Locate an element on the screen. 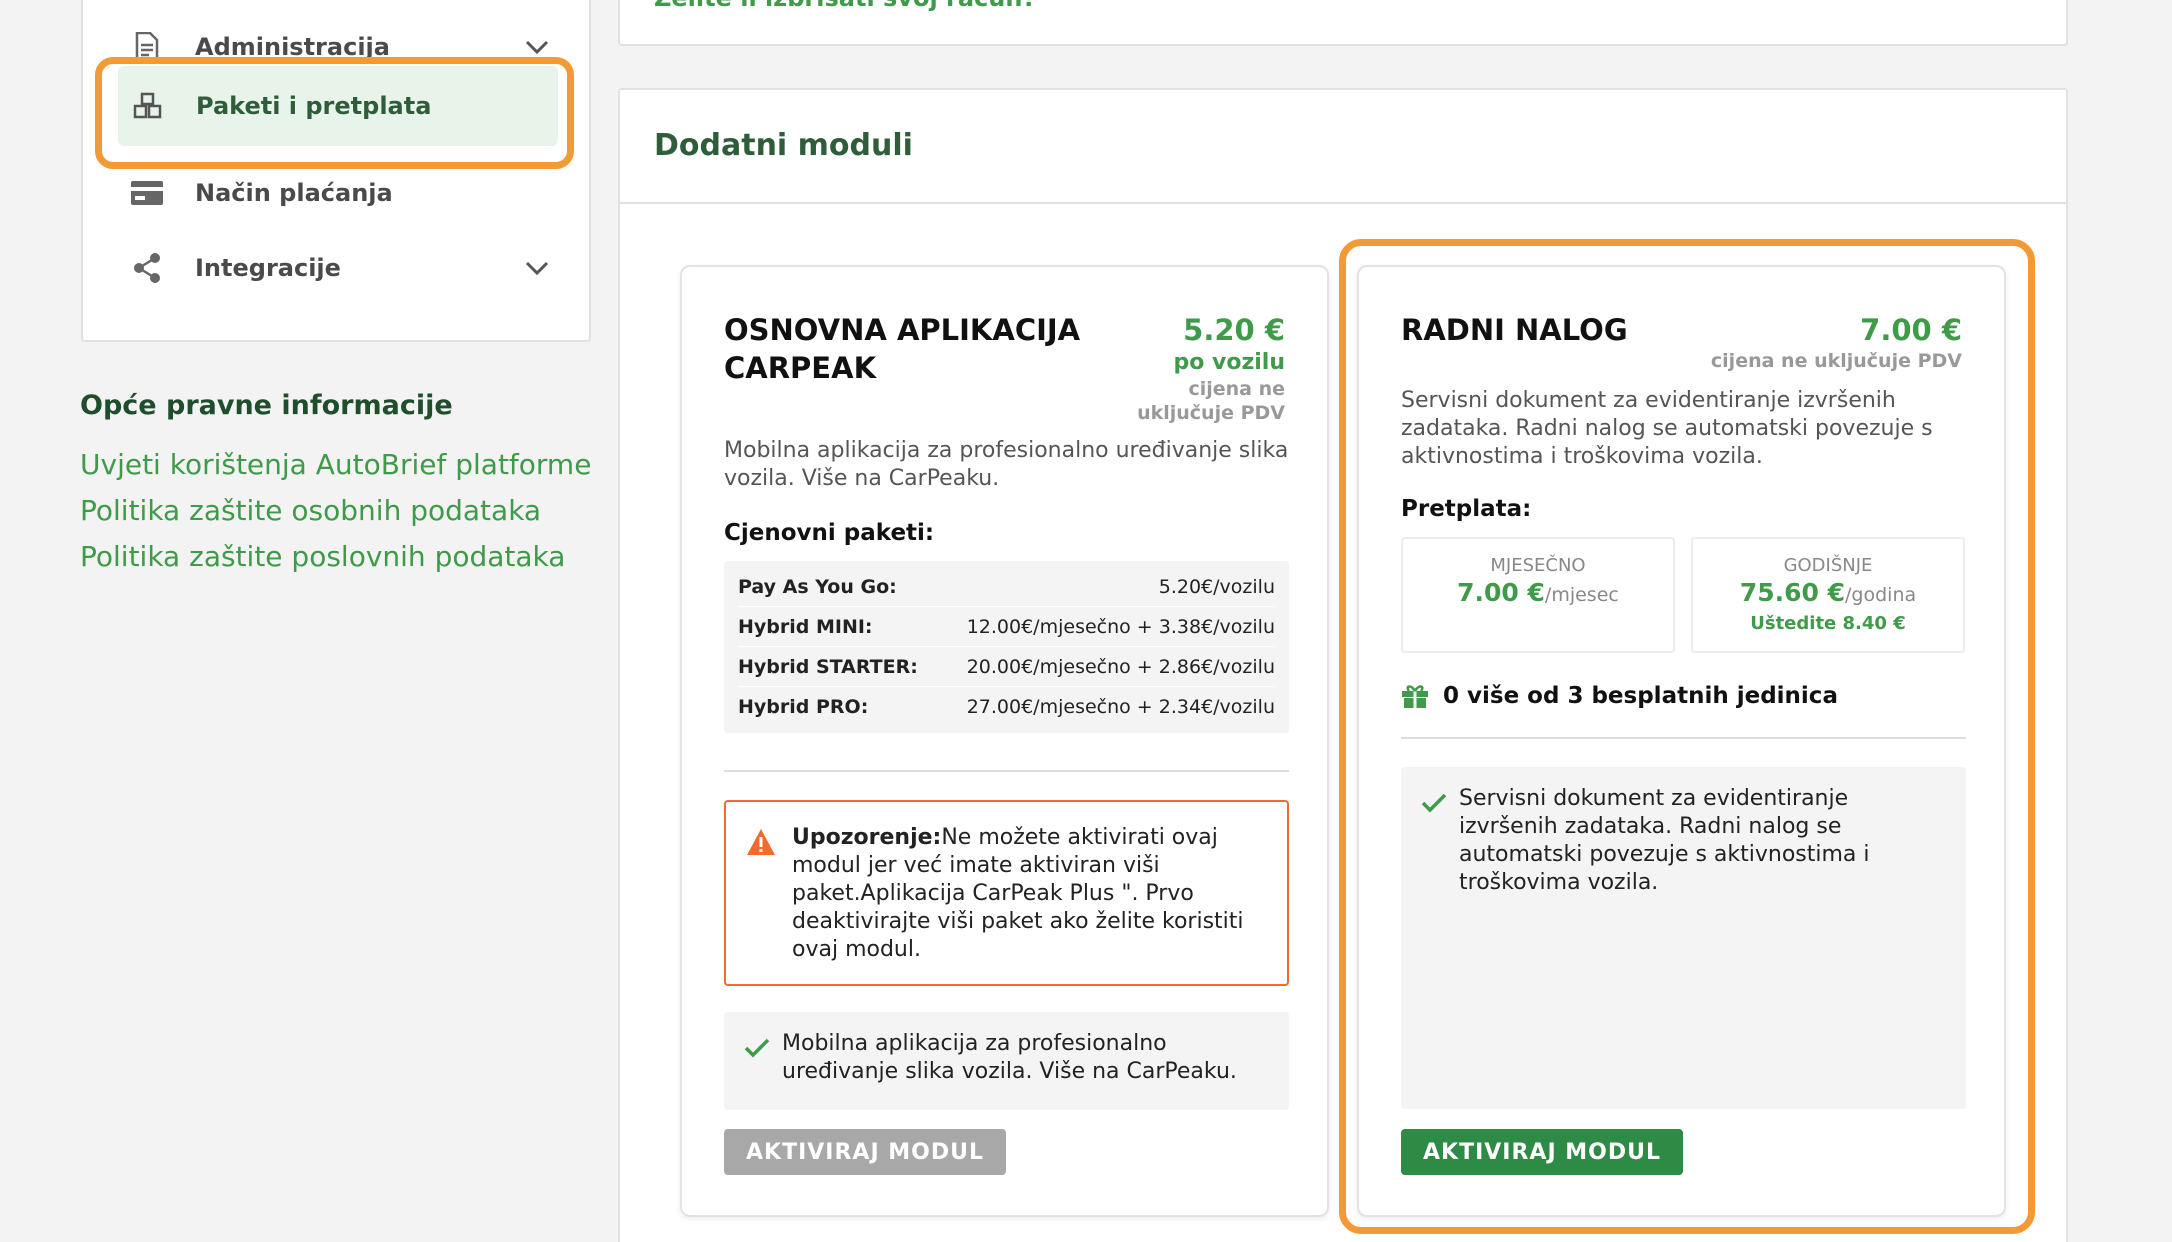 This screenshot has width=2172, height=1242. plan-label: MJESEČNO is located at coordinates (1538, 565).